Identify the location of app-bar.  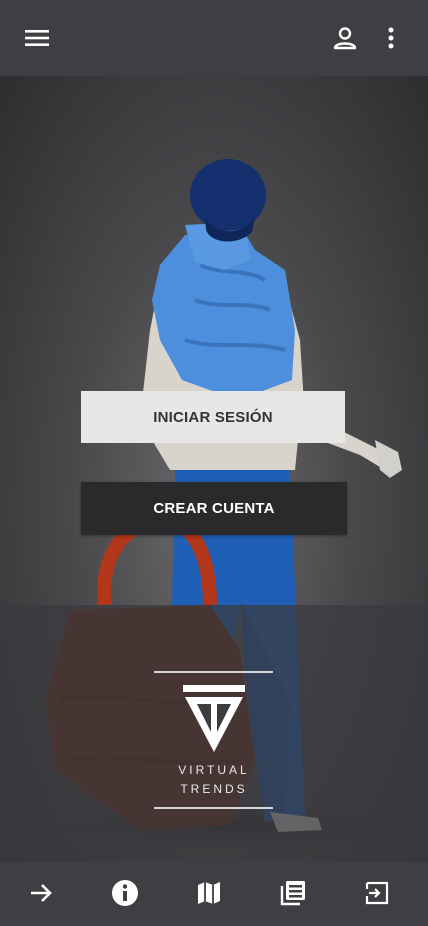
(214, 38).